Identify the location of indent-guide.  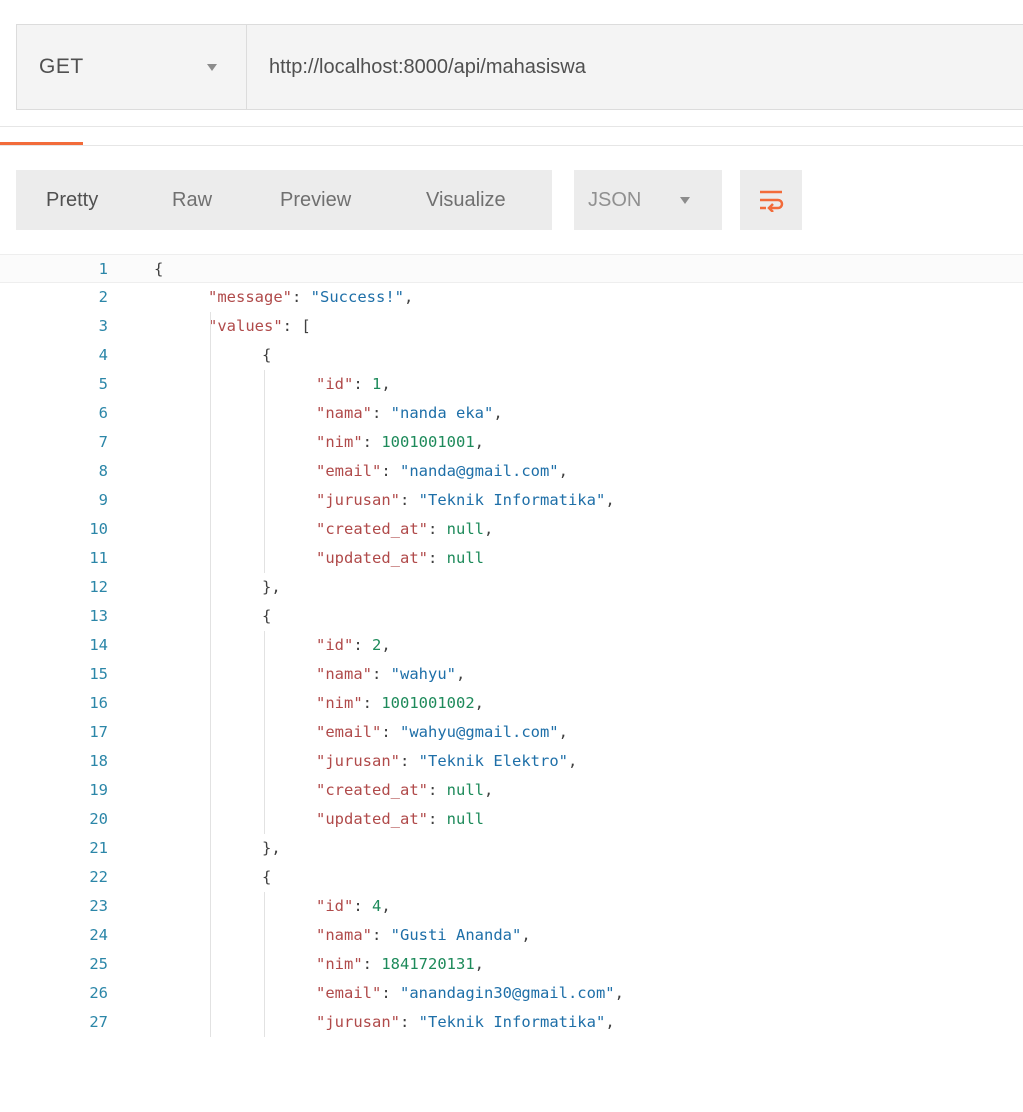
(264, 964).